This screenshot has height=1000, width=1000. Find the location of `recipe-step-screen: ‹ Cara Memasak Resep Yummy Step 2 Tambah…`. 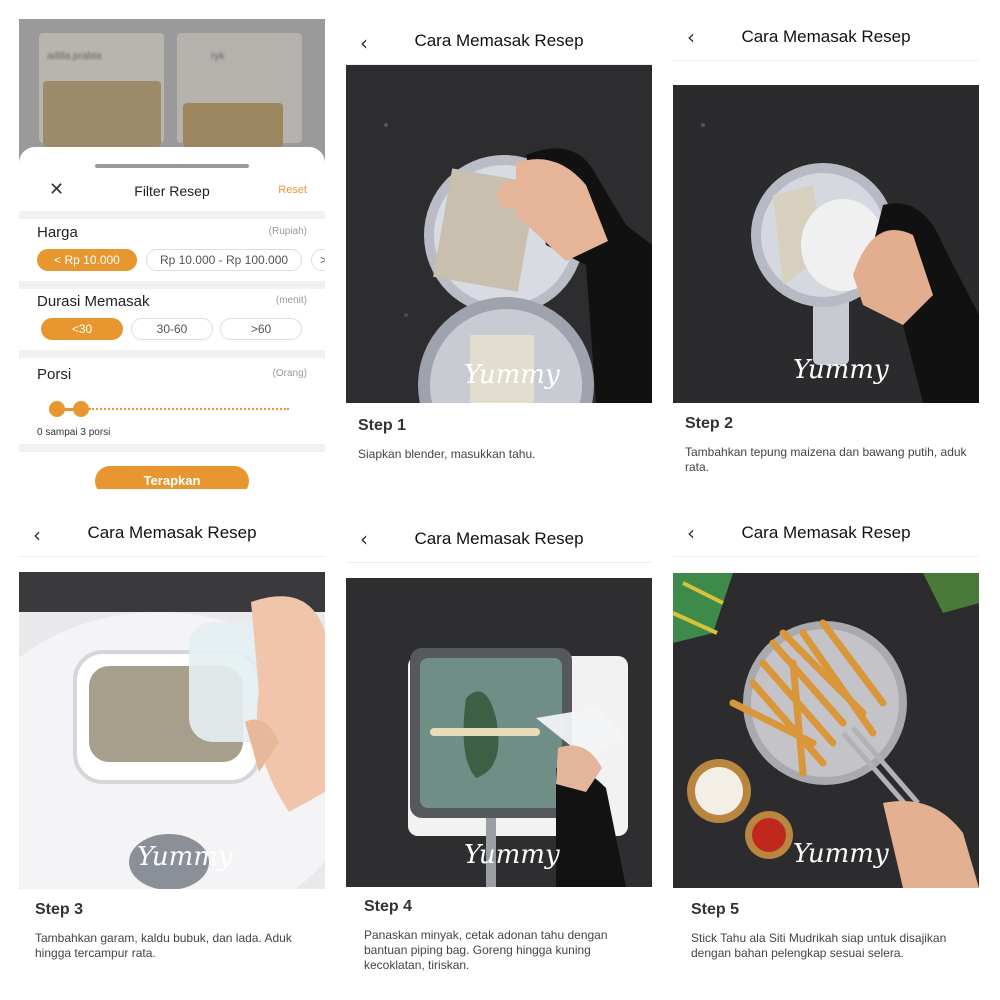

recipe-step-screen: ‹ Cara Memasak Resep Yummy Step 2 Tambah… is located at coordinates (826, 254).